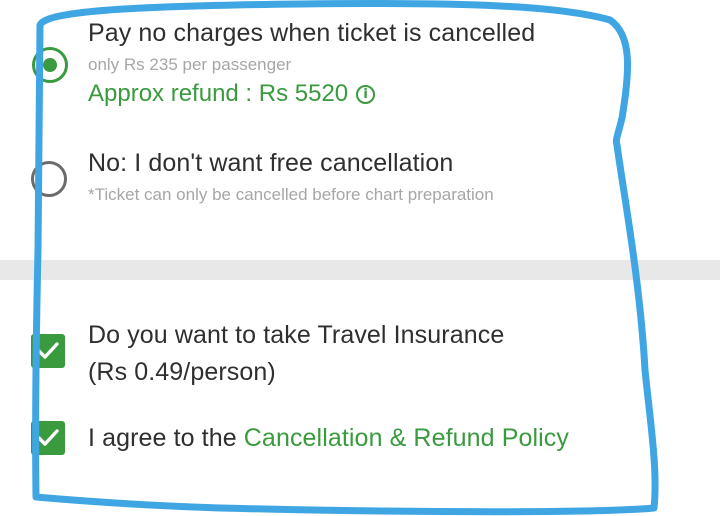 This screenshot has height=516, width=720. Describe the element at coordinates (182, 372) in the screenshot. I see `insurance-price: (Rs 0.49/person)` at that location.